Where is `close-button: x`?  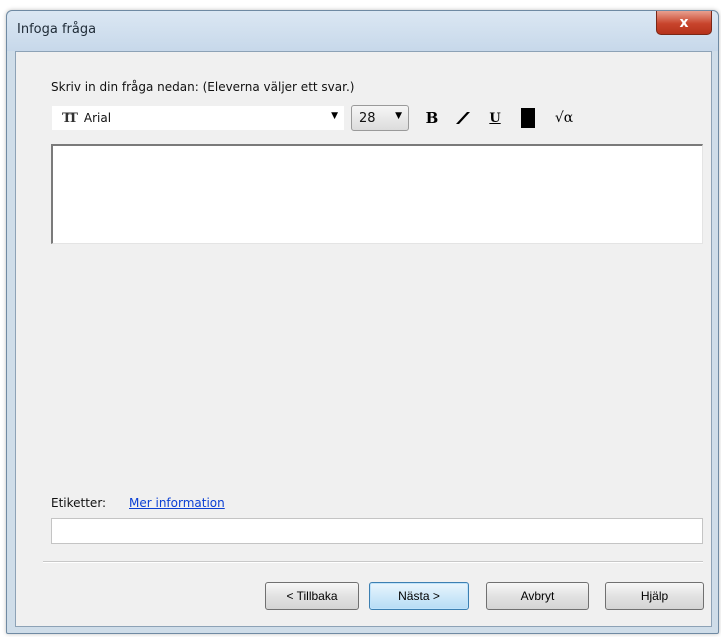 close-button: x is located at coordinates (684, 23).